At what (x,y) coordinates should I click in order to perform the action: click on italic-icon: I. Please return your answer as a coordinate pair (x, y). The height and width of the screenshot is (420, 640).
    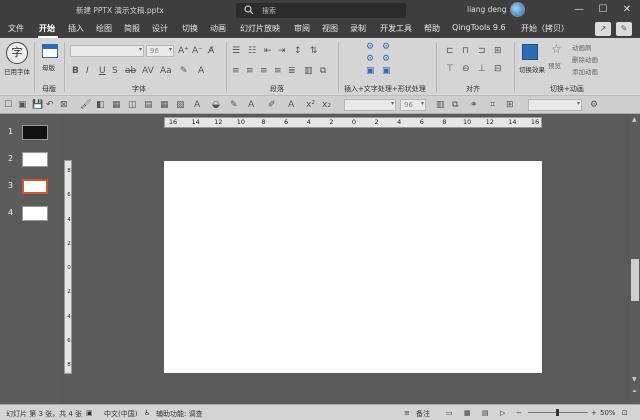
    Looking at the image, I should click on (87, 71).